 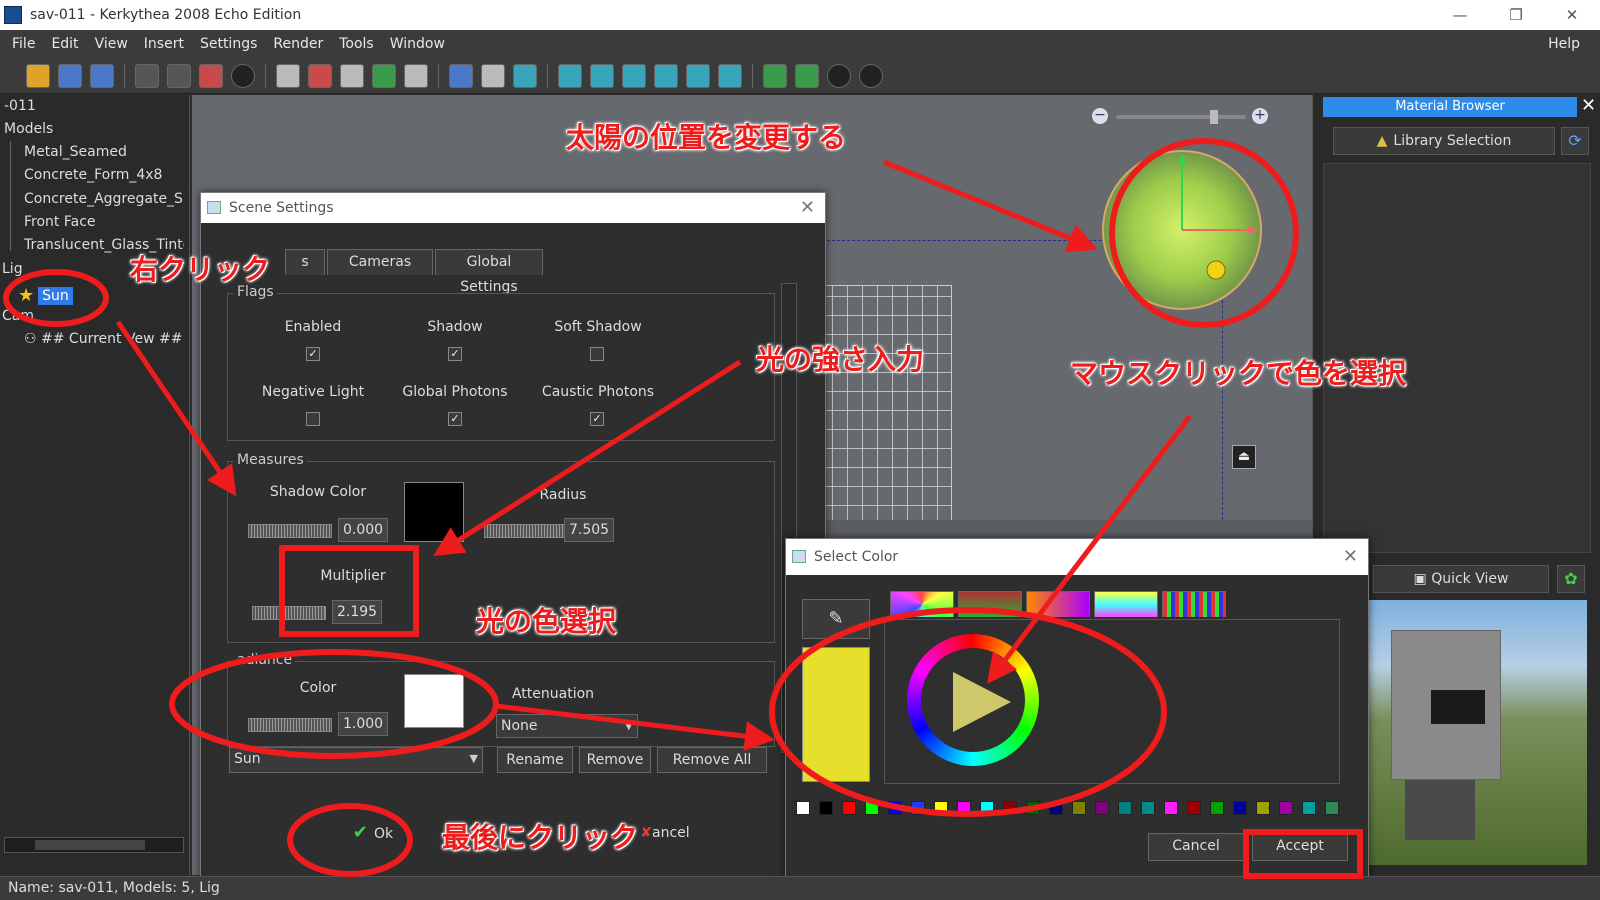 I want to click on tree-model-item: Concrete_Aggregate_Sm, so click(x=104, y=199).